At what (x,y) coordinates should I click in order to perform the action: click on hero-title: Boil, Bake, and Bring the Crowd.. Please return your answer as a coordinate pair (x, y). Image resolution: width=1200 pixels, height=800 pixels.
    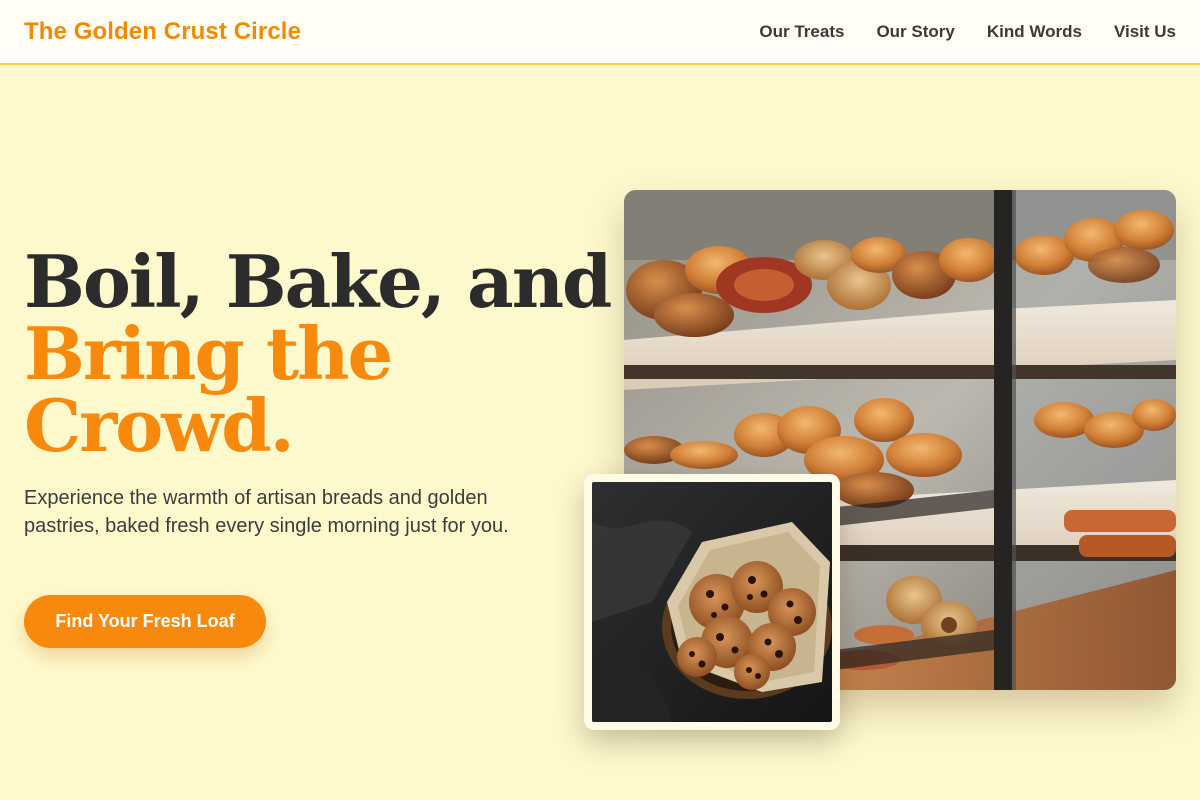
    Looking at the image, I should click on (318, 353).